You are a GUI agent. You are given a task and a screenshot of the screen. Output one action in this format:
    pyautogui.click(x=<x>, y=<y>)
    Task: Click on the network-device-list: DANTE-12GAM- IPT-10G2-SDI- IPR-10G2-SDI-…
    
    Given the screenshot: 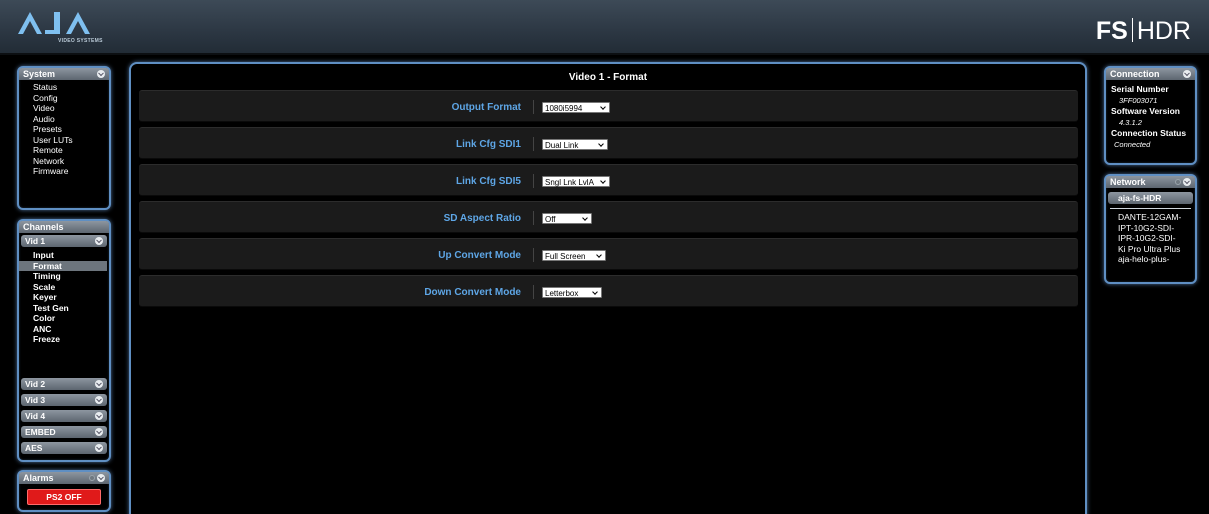 What is the action you would take?
    pyautogui.click(x=1150, y=238)
    